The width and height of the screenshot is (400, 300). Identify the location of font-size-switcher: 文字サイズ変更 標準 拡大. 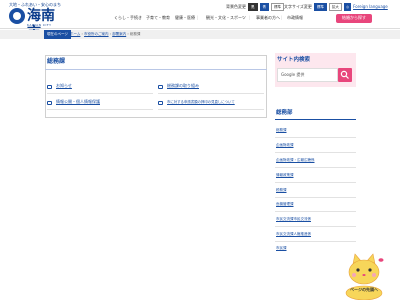
(313, 7).